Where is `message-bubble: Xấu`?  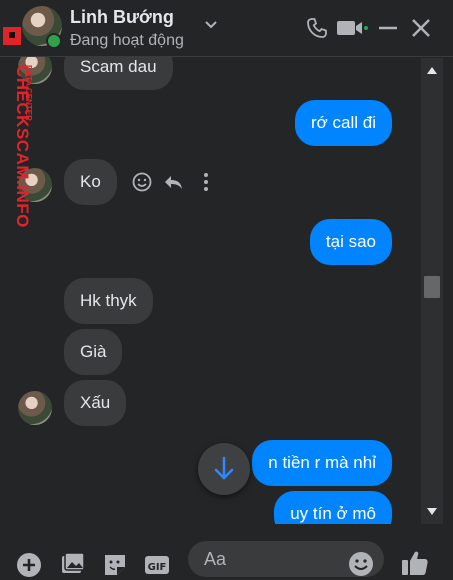
message-bubble: Xấu is located at coordinates (95, 403).